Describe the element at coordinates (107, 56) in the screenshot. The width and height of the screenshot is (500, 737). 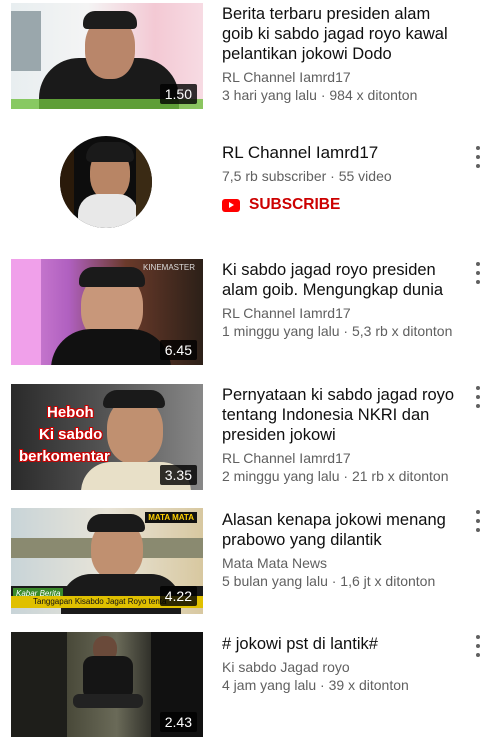
I see `video-thumbnail: 1.50` at that location.